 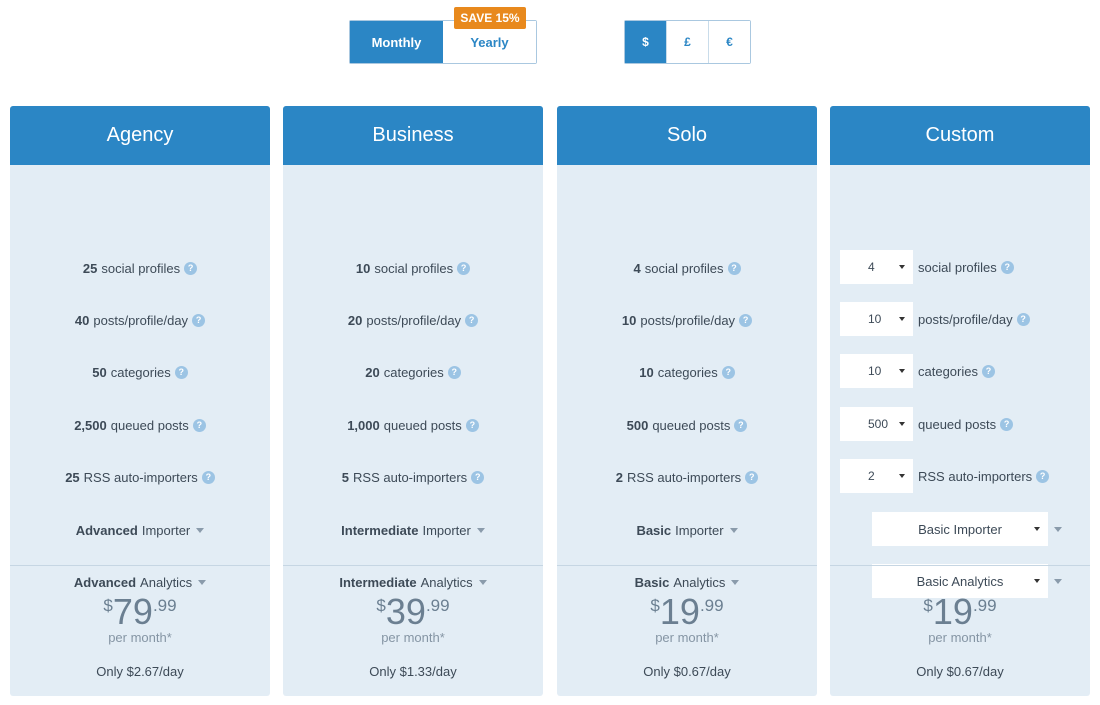 I want to click on rss-importers-select: 2, so click(x=876, y=476).